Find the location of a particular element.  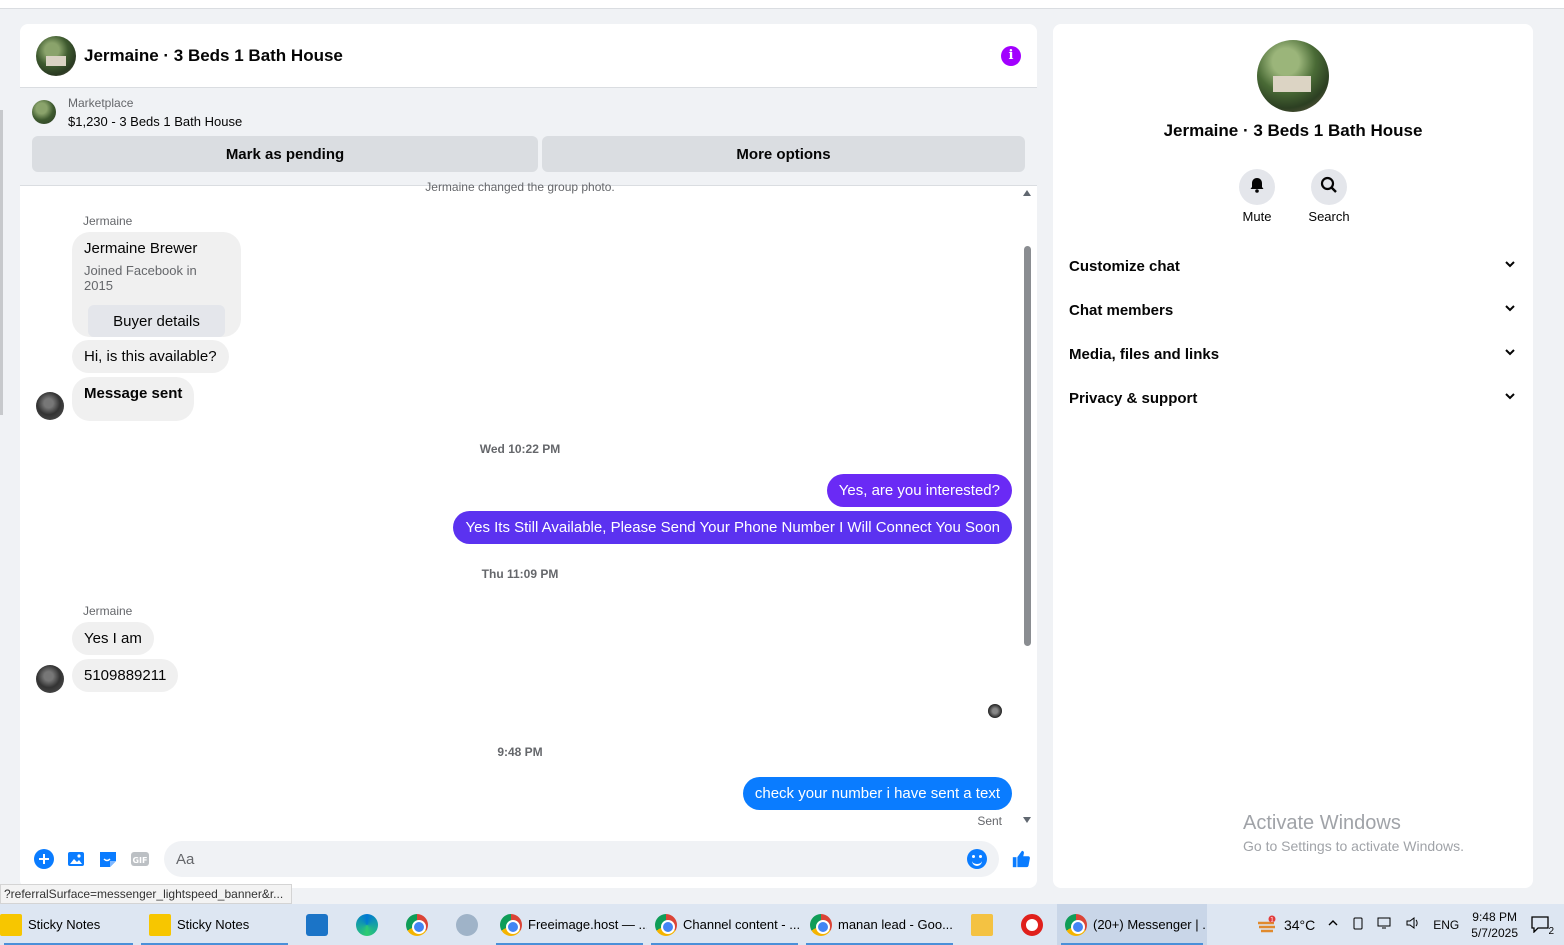

mute-button: Mute is located at coordinates (1257, 196).